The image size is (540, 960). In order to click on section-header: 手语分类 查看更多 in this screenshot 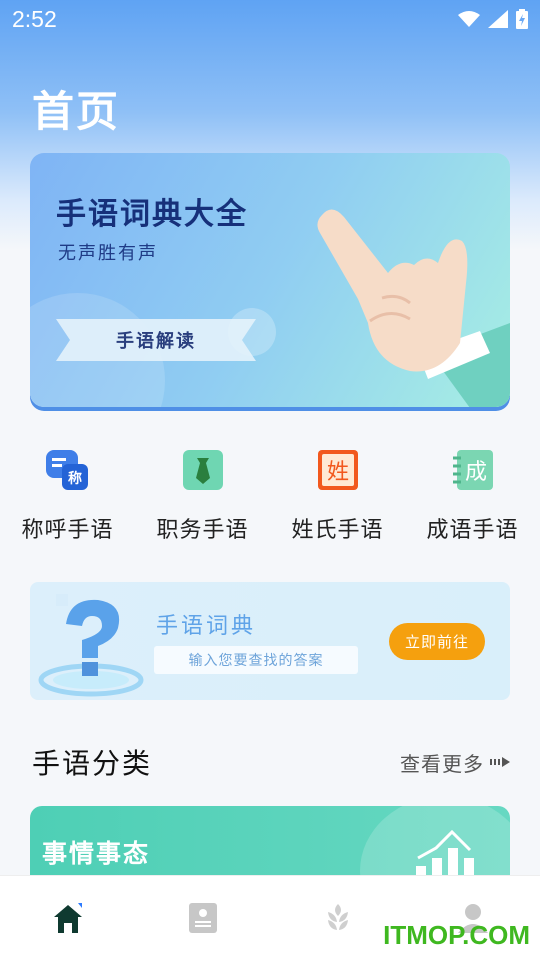, I will do `click(271, 762)`.